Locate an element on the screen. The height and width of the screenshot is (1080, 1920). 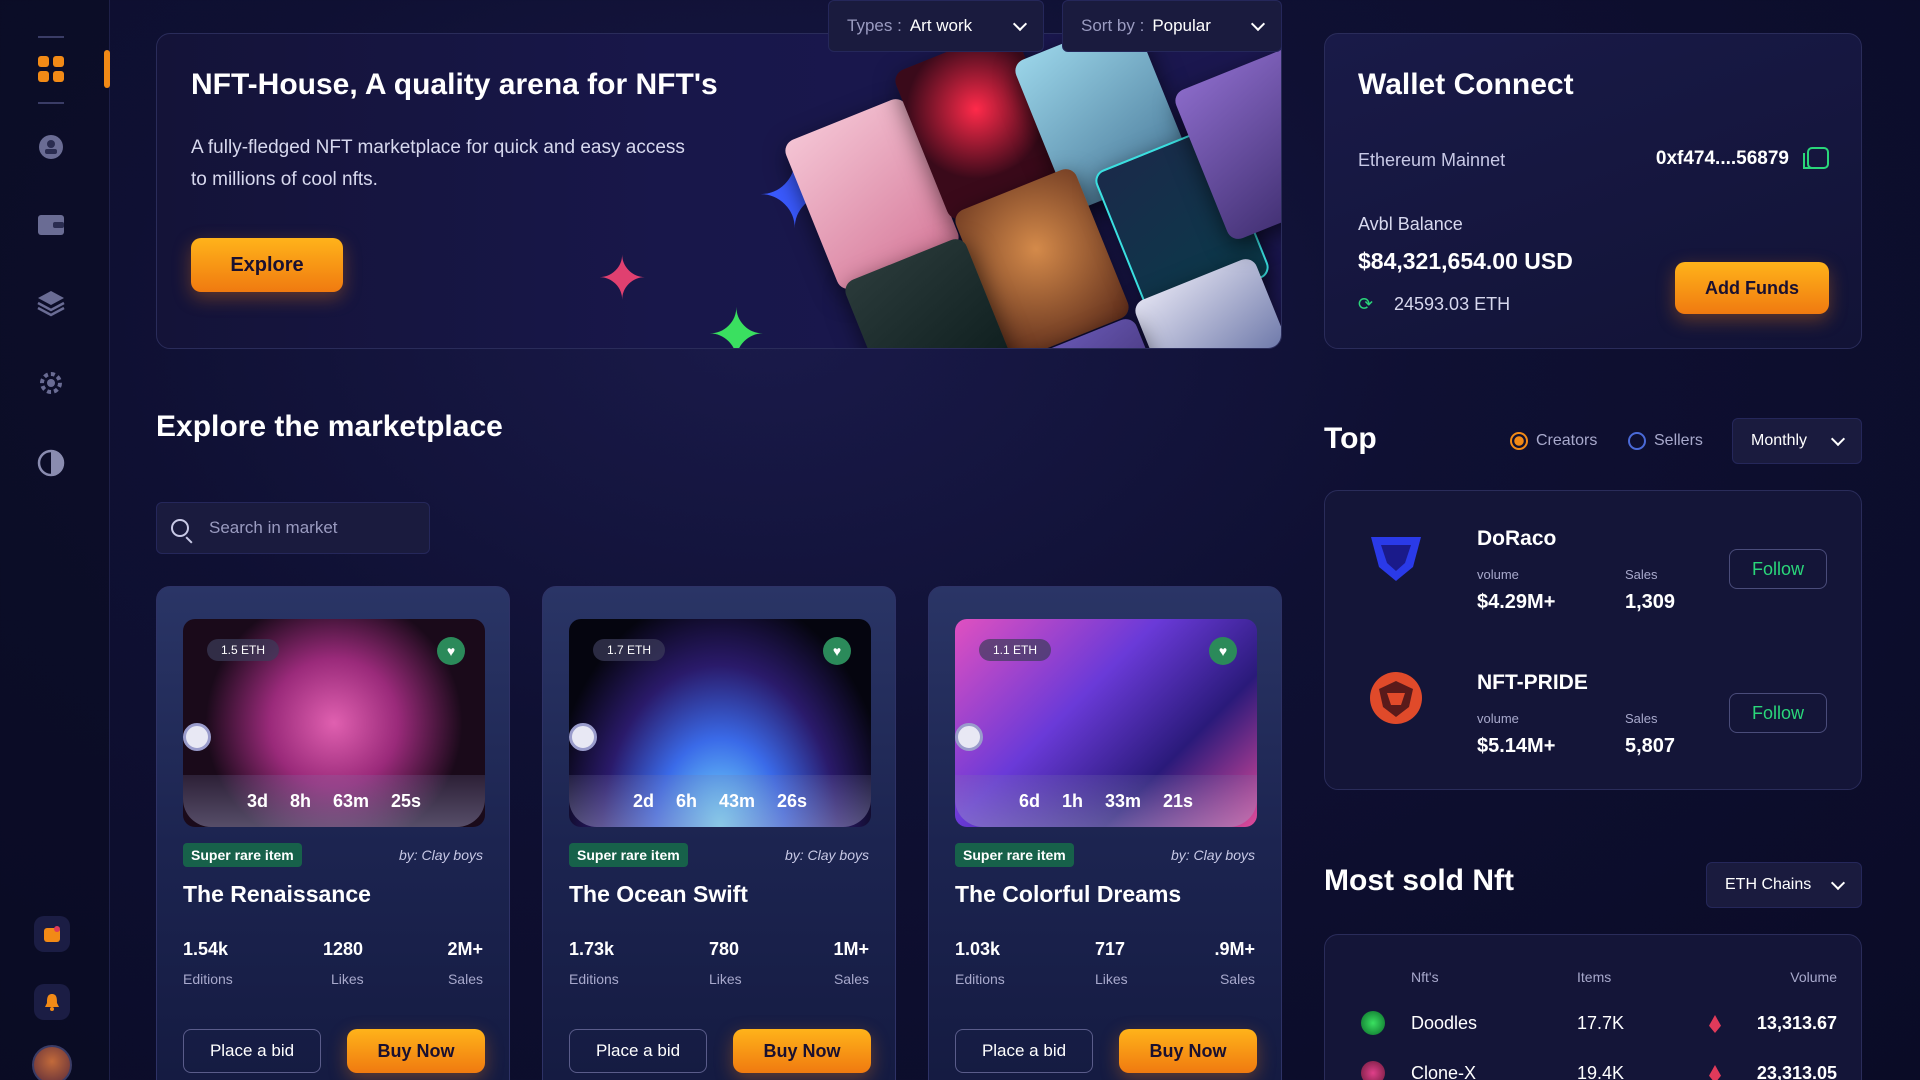
refresh-icon: ⟳ is located at coordinates (1365, 304).